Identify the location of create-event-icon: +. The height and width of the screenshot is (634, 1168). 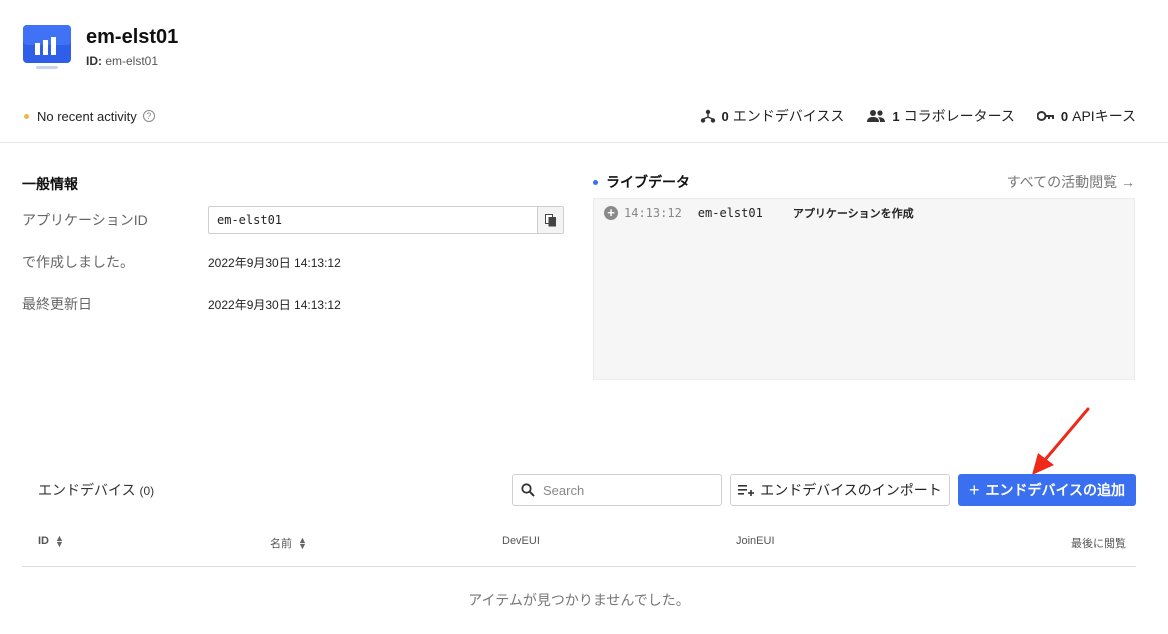
(611, 213).